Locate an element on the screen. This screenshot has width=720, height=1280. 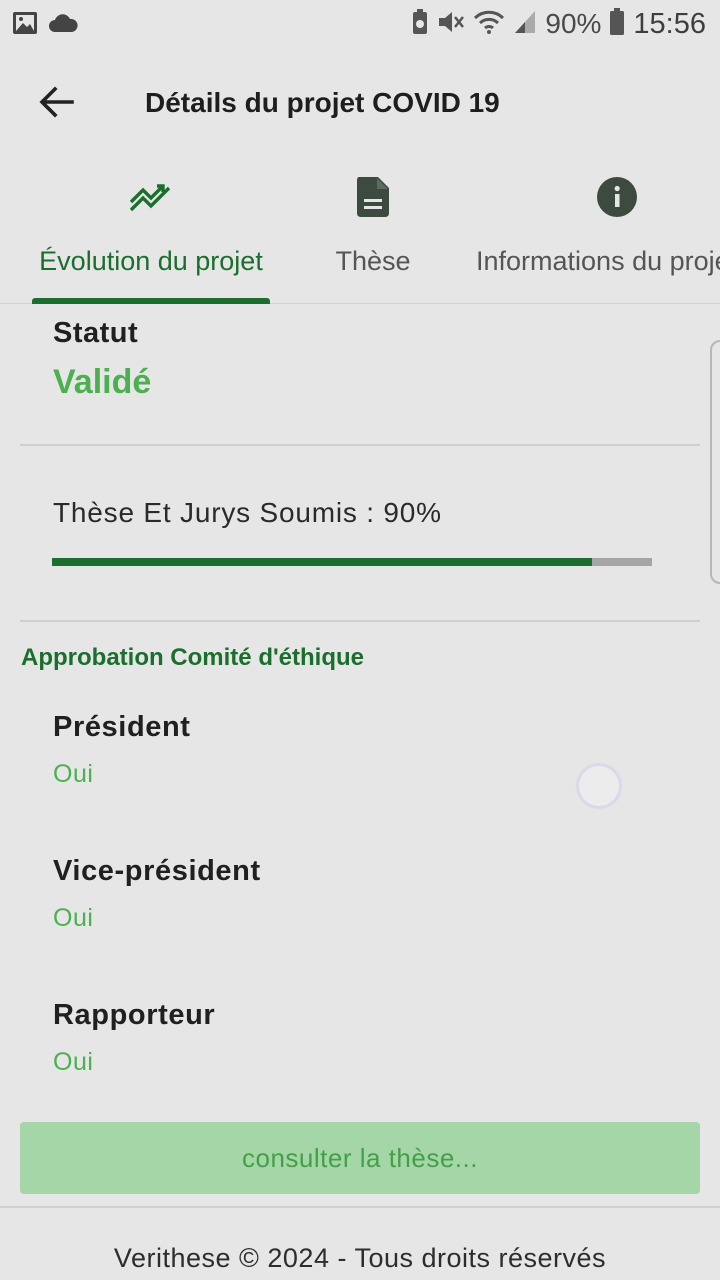
footer-divider is located at coordinates (360, 1207).